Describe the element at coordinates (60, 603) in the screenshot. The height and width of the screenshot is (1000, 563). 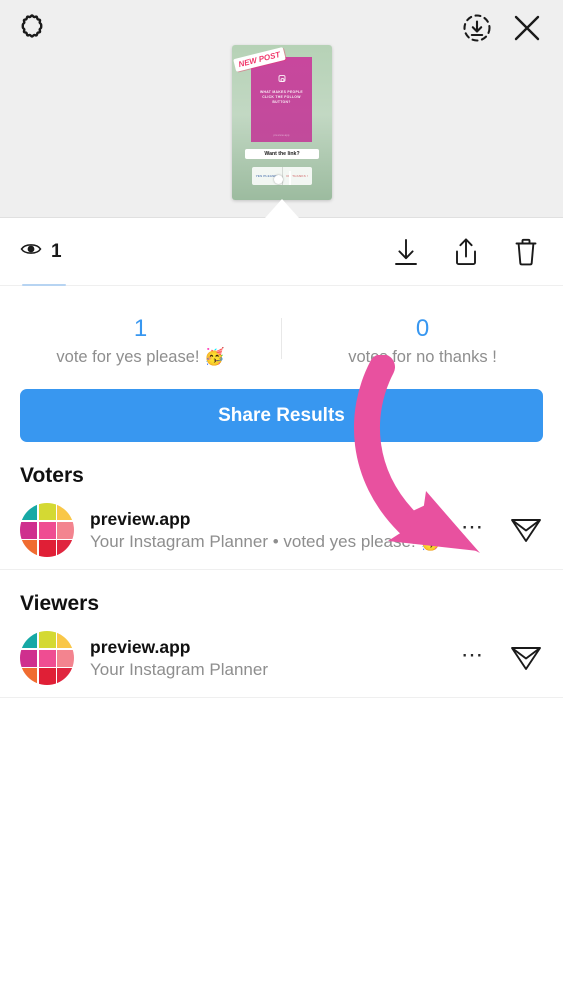
I see `viewers-section-title: Viewers` at that location.